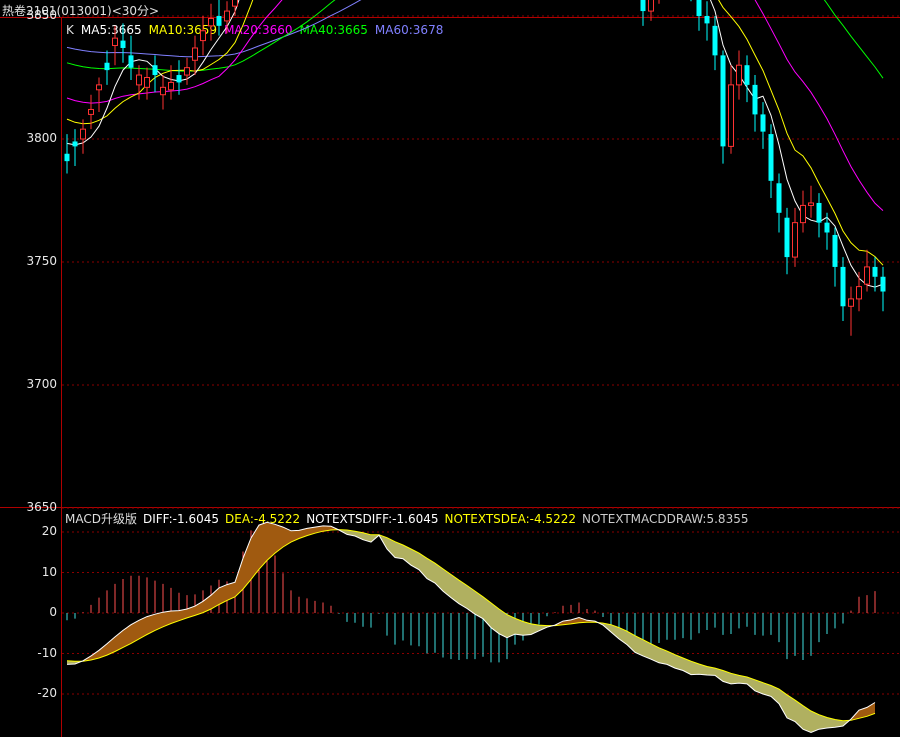 This screenshot has height=737, width=900. Describe the element at coordinates (41, 15) in the screenshot. I see `main-y-tick-label: 3850` at that location.